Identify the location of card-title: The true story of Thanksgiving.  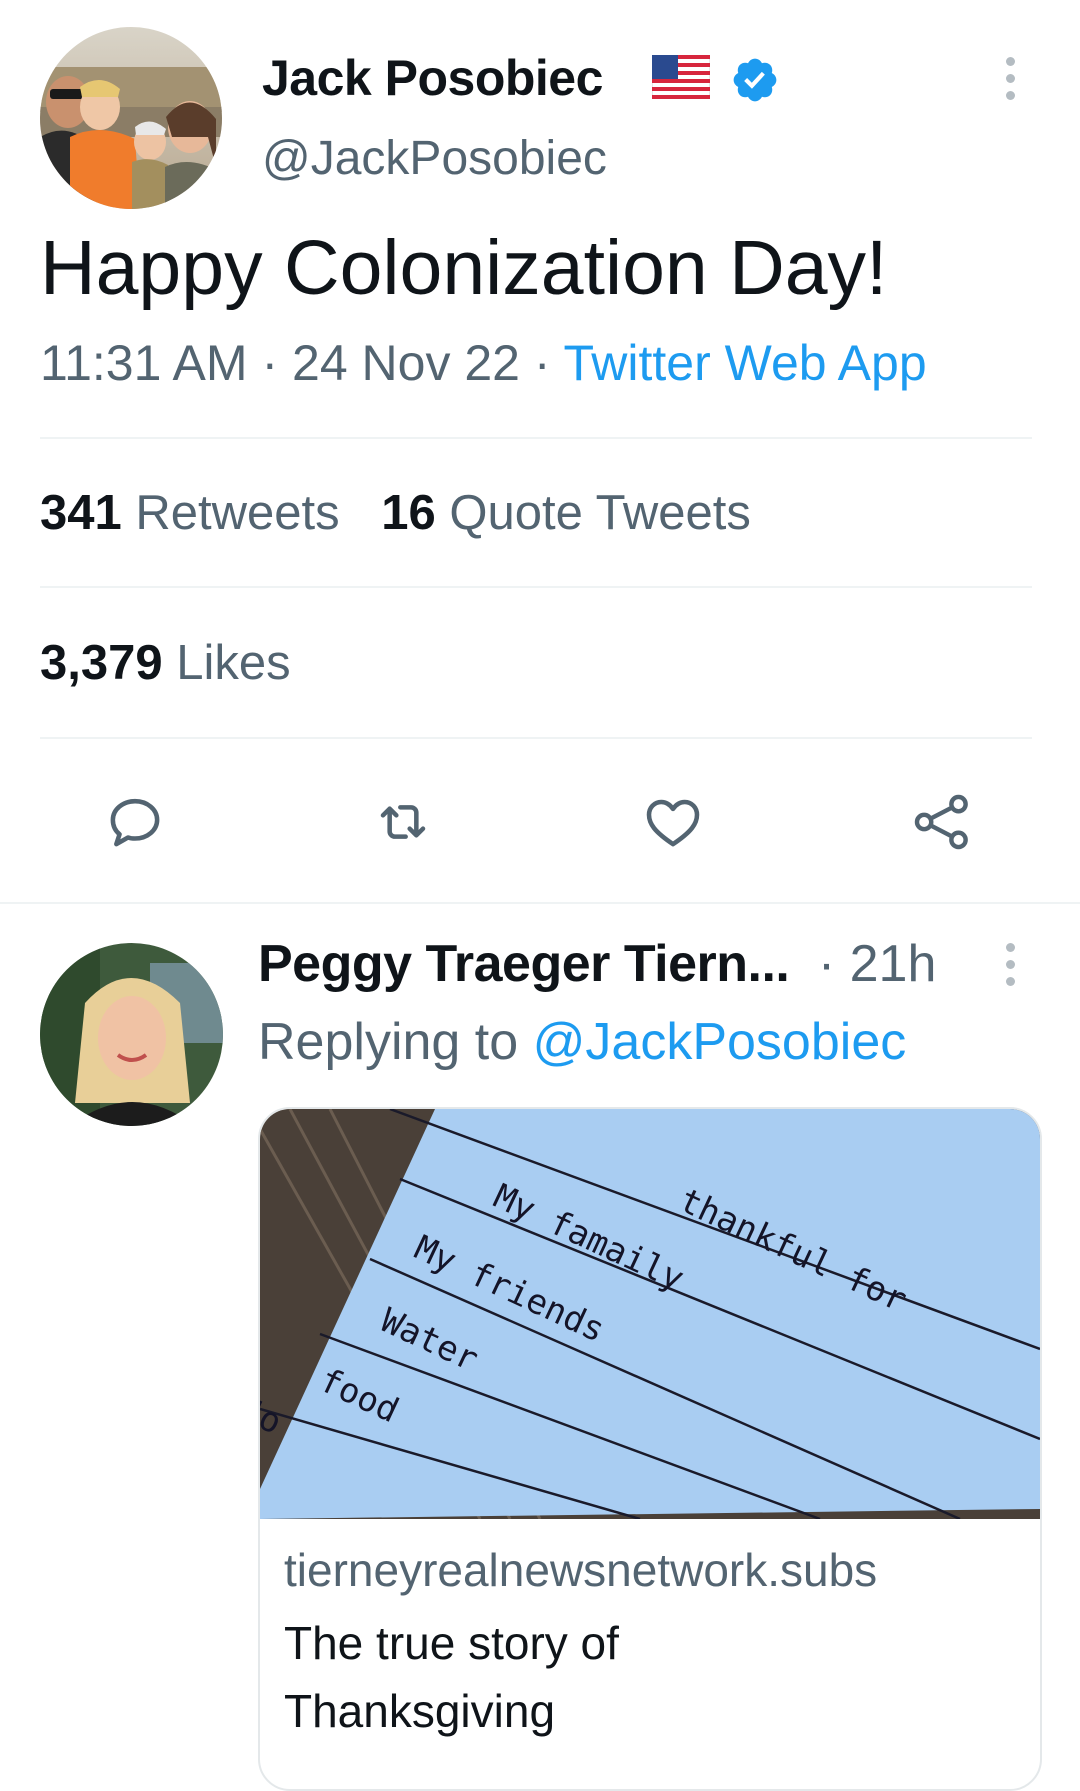
(451, 1677).